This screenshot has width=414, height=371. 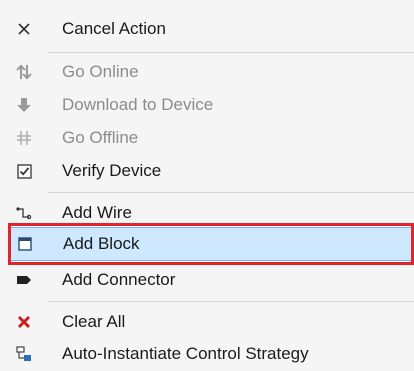 I want to click on go-online-icon, so click(x=24, y=72).